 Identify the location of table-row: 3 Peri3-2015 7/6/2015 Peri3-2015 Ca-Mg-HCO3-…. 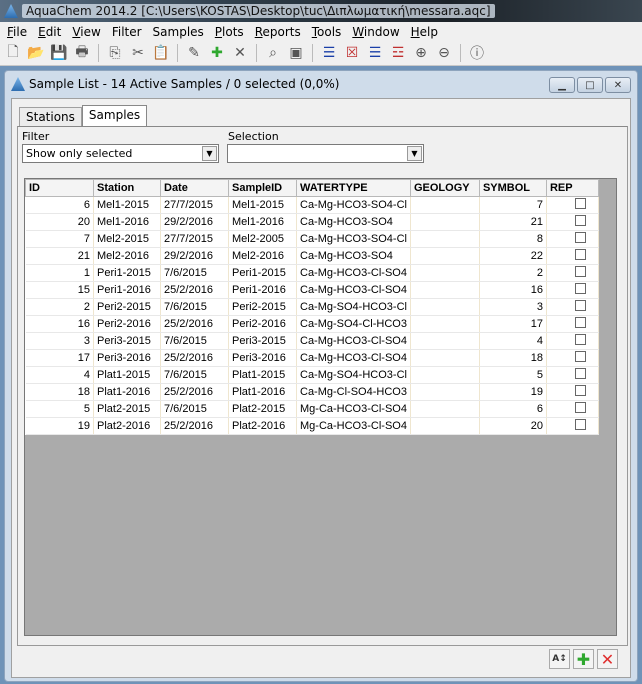
(312, 341).